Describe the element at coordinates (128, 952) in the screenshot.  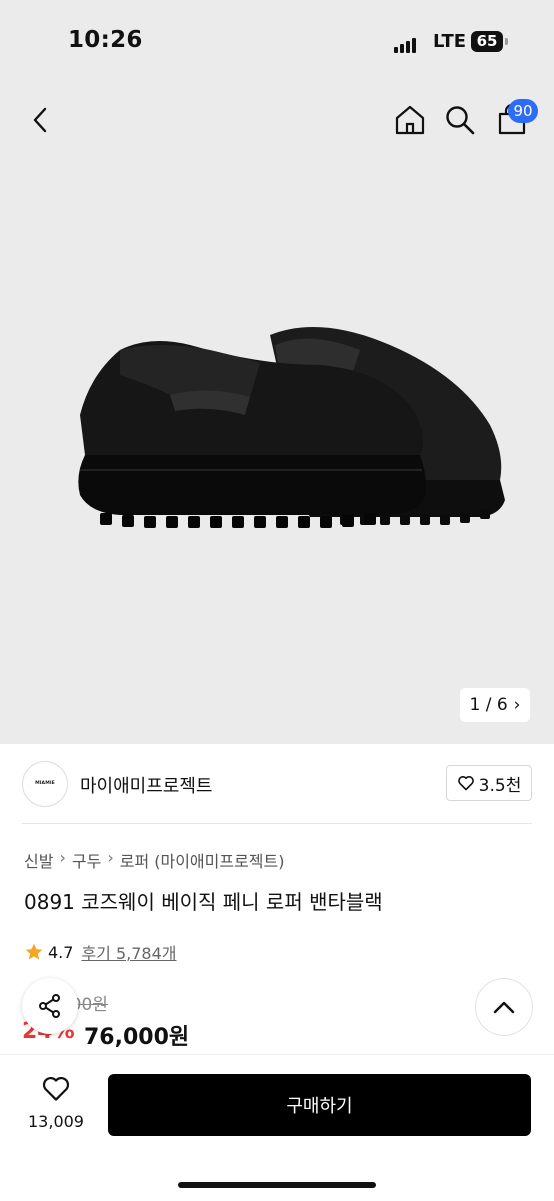
I see `review-link: 후기 5,784개` at that location.